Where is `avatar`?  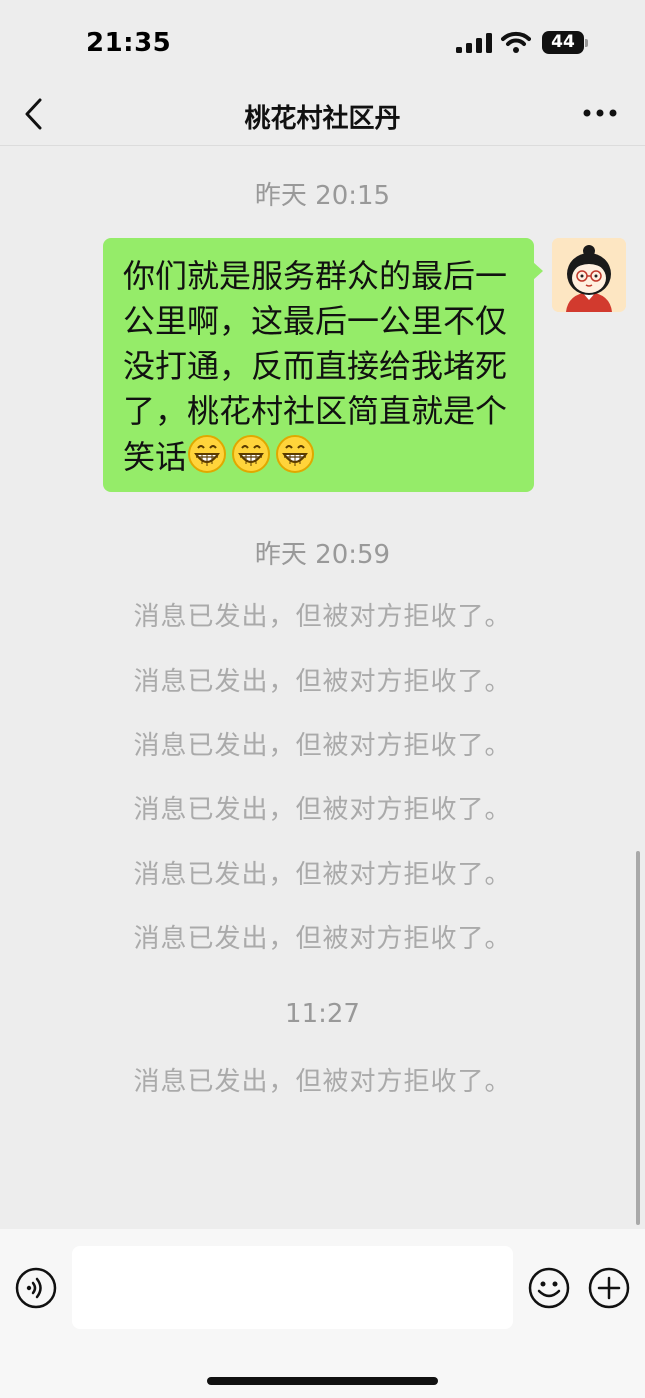 avatar is located at coordinates (589, 275).